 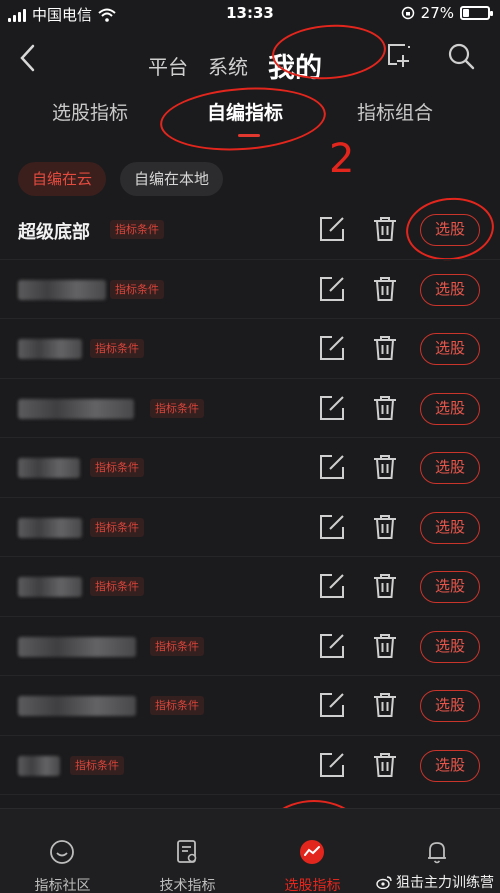 I want to click on watermark: 狙击主力训练营, so click(x=435, y=882).